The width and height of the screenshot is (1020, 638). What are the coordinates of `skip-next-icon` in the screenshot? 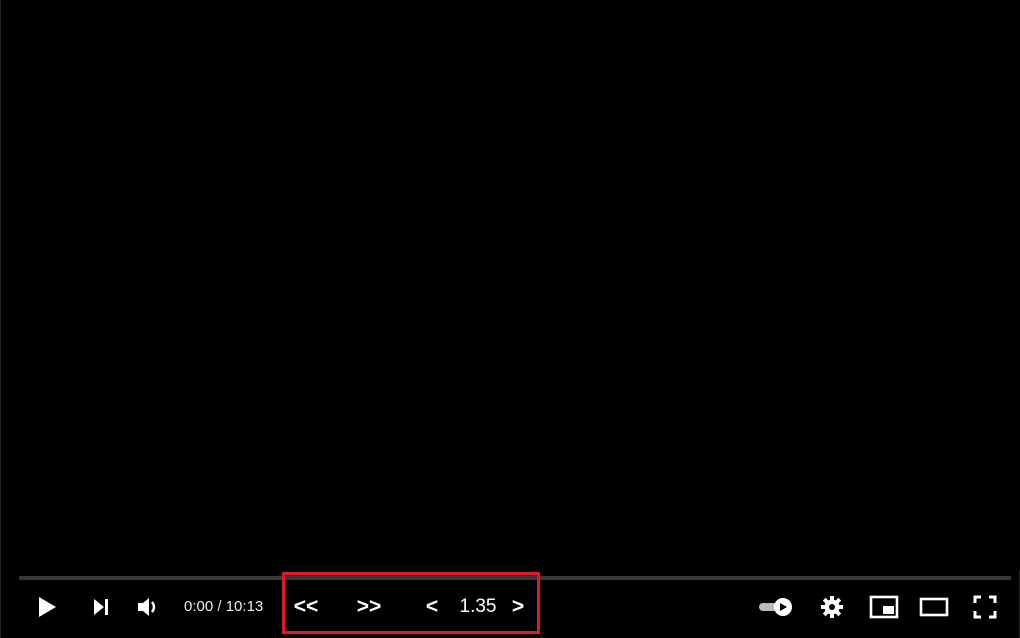 It's located at (101, 607).